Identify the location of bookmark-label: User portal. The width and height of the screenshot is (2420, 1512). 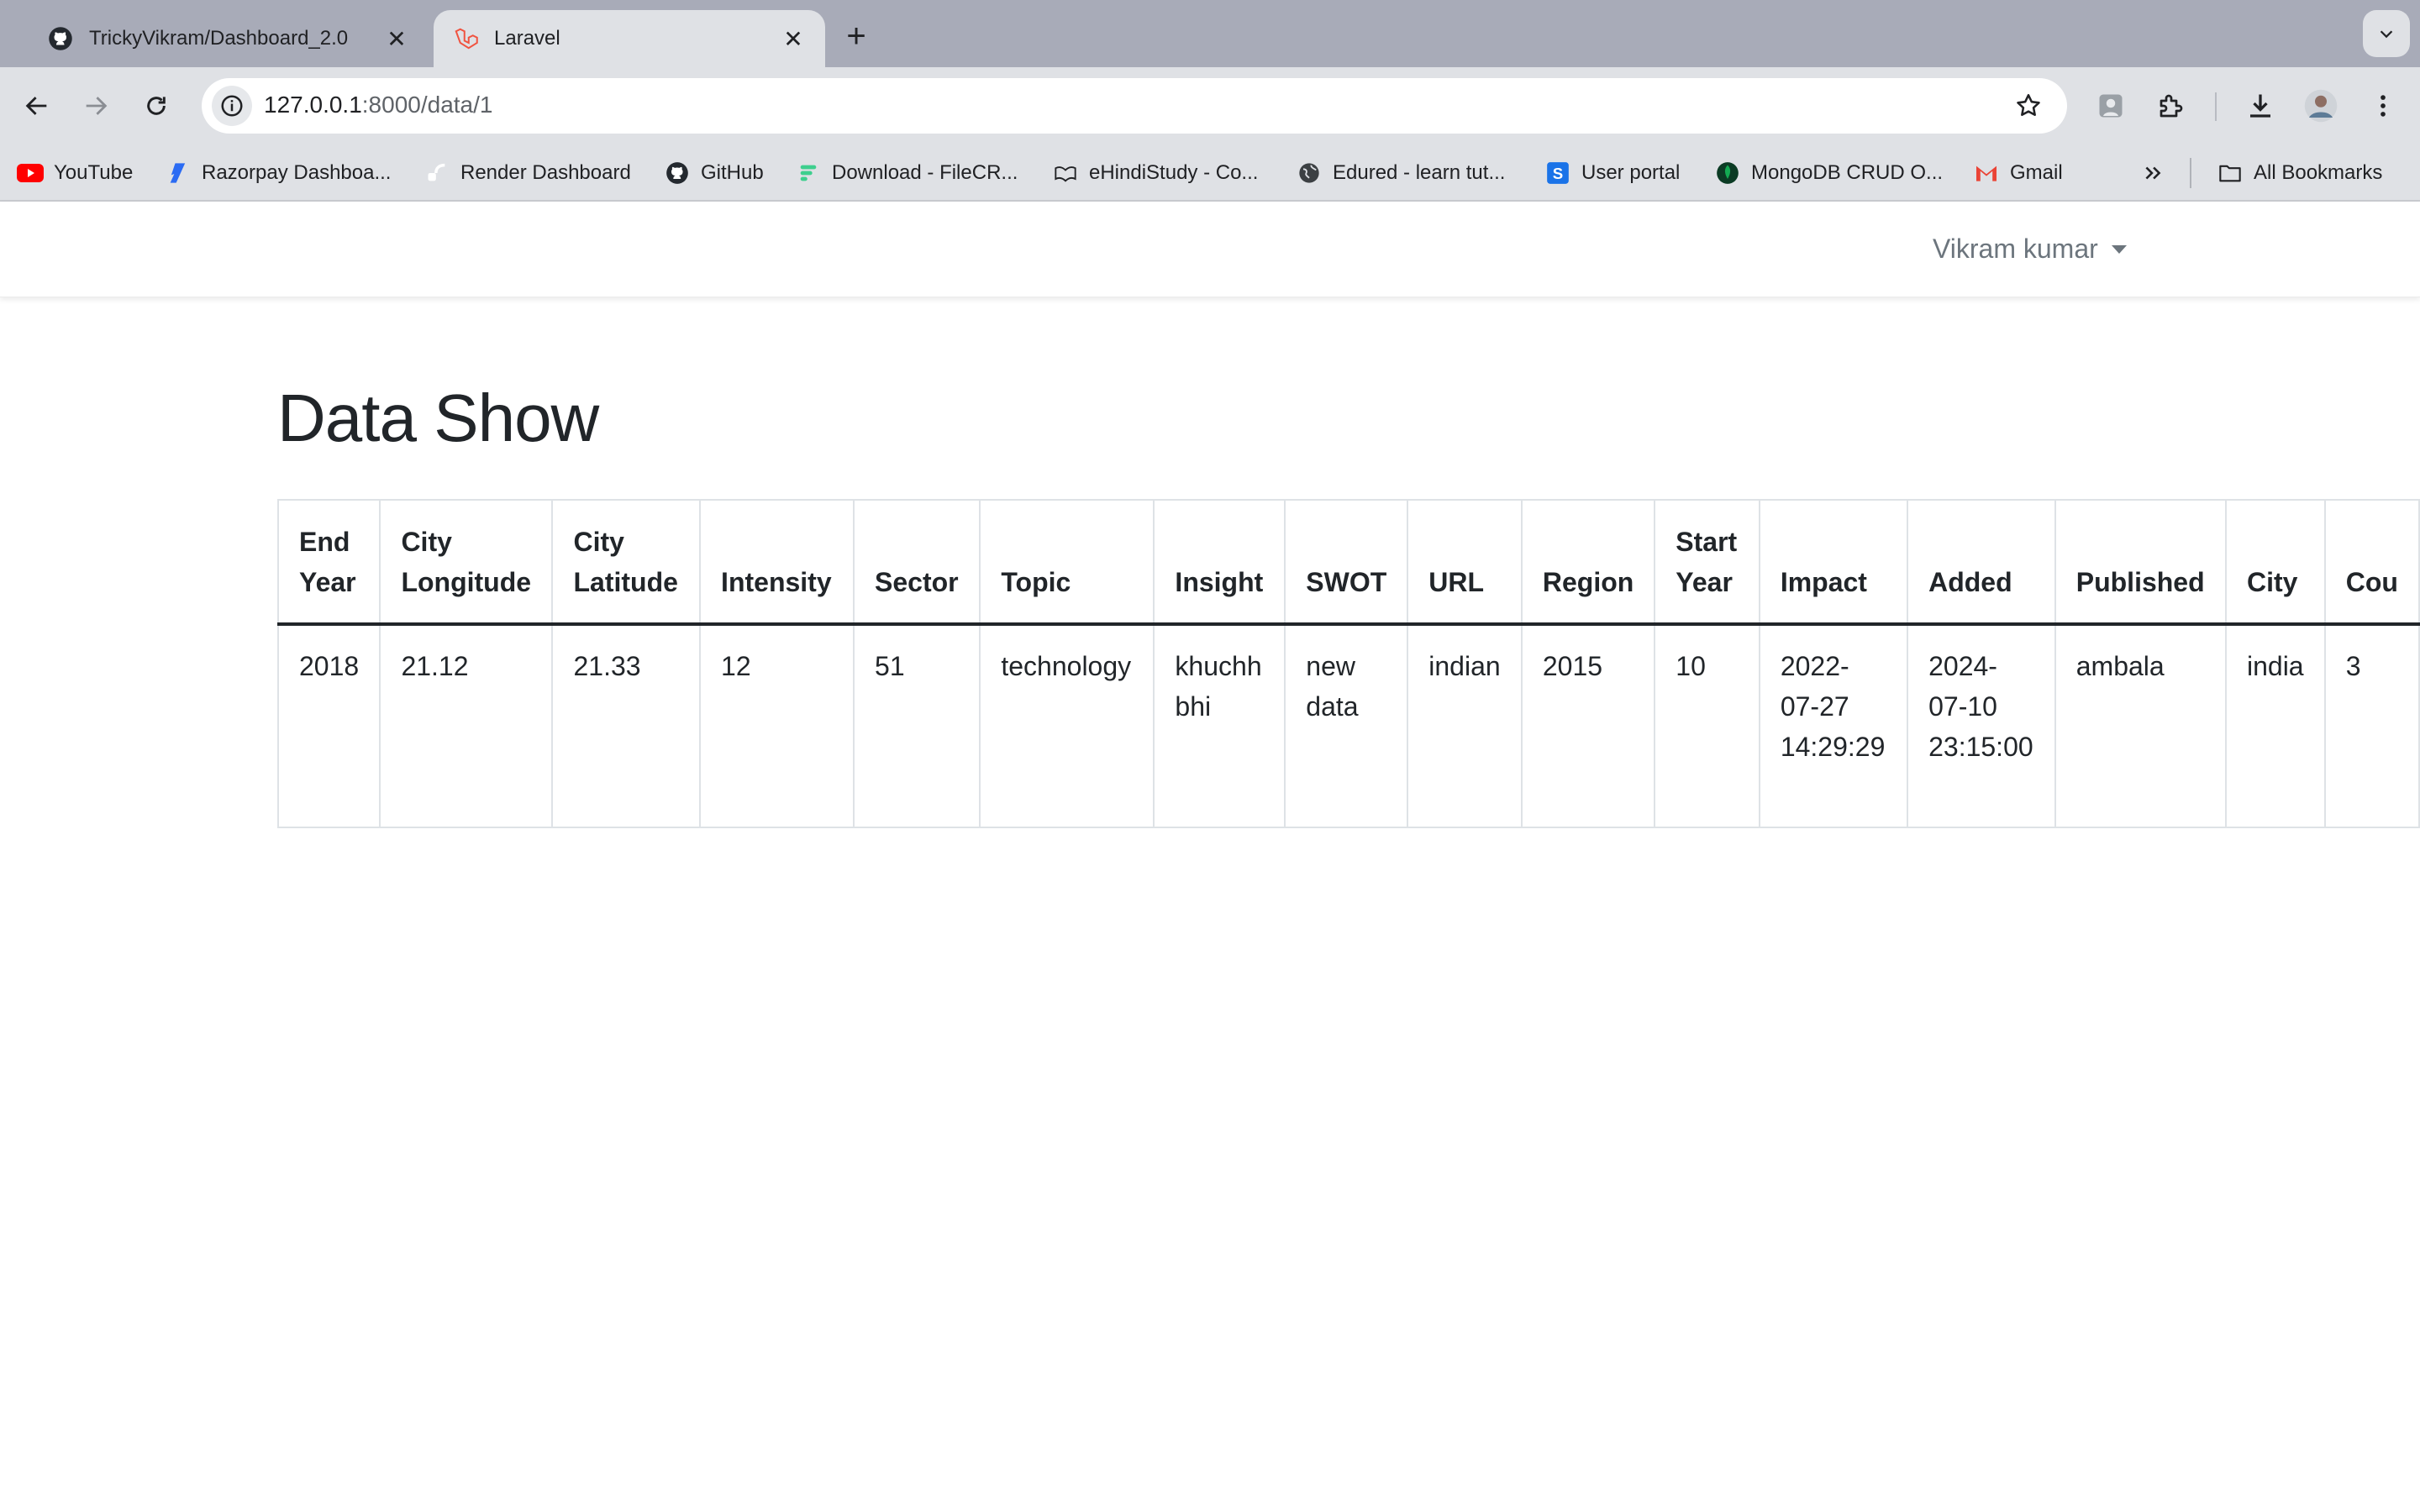
(1631, 172).